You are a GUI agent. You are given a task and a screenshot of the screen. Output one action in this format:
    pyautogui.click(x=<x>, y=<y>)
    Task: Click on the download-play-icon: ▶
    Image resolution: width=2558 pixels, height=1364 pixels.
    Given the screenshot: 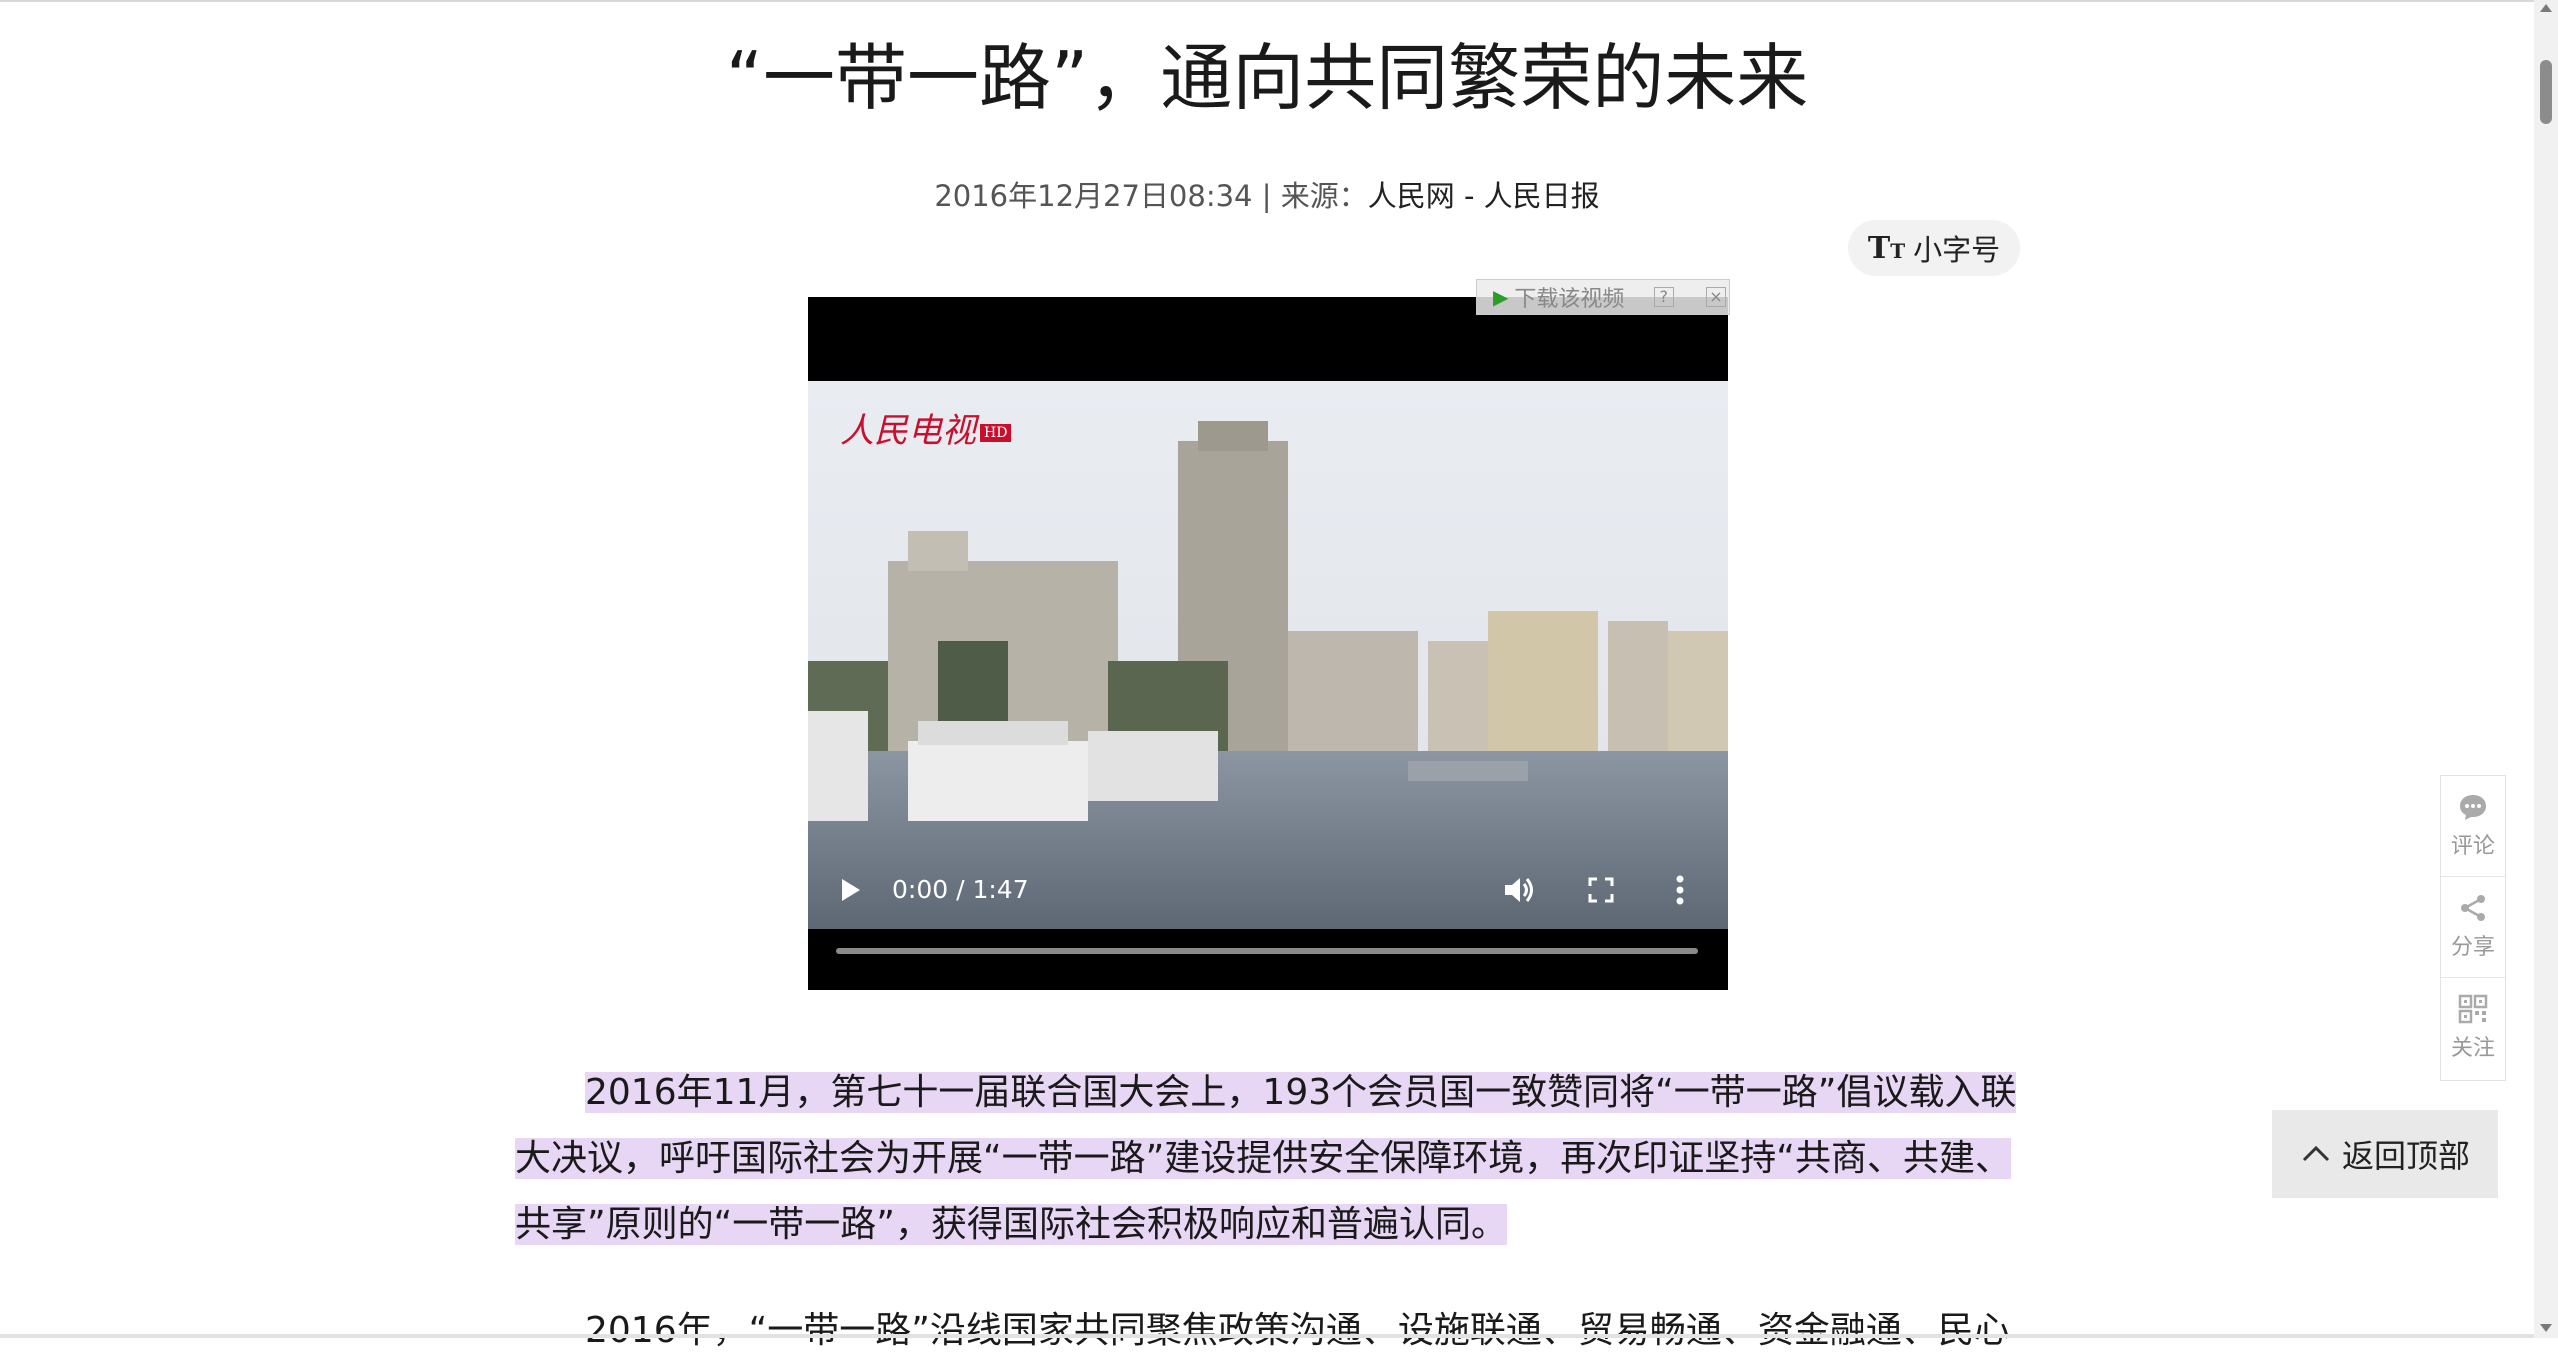 What is the action you would take?
    pyautogui.click(x=1501, y=297)
    